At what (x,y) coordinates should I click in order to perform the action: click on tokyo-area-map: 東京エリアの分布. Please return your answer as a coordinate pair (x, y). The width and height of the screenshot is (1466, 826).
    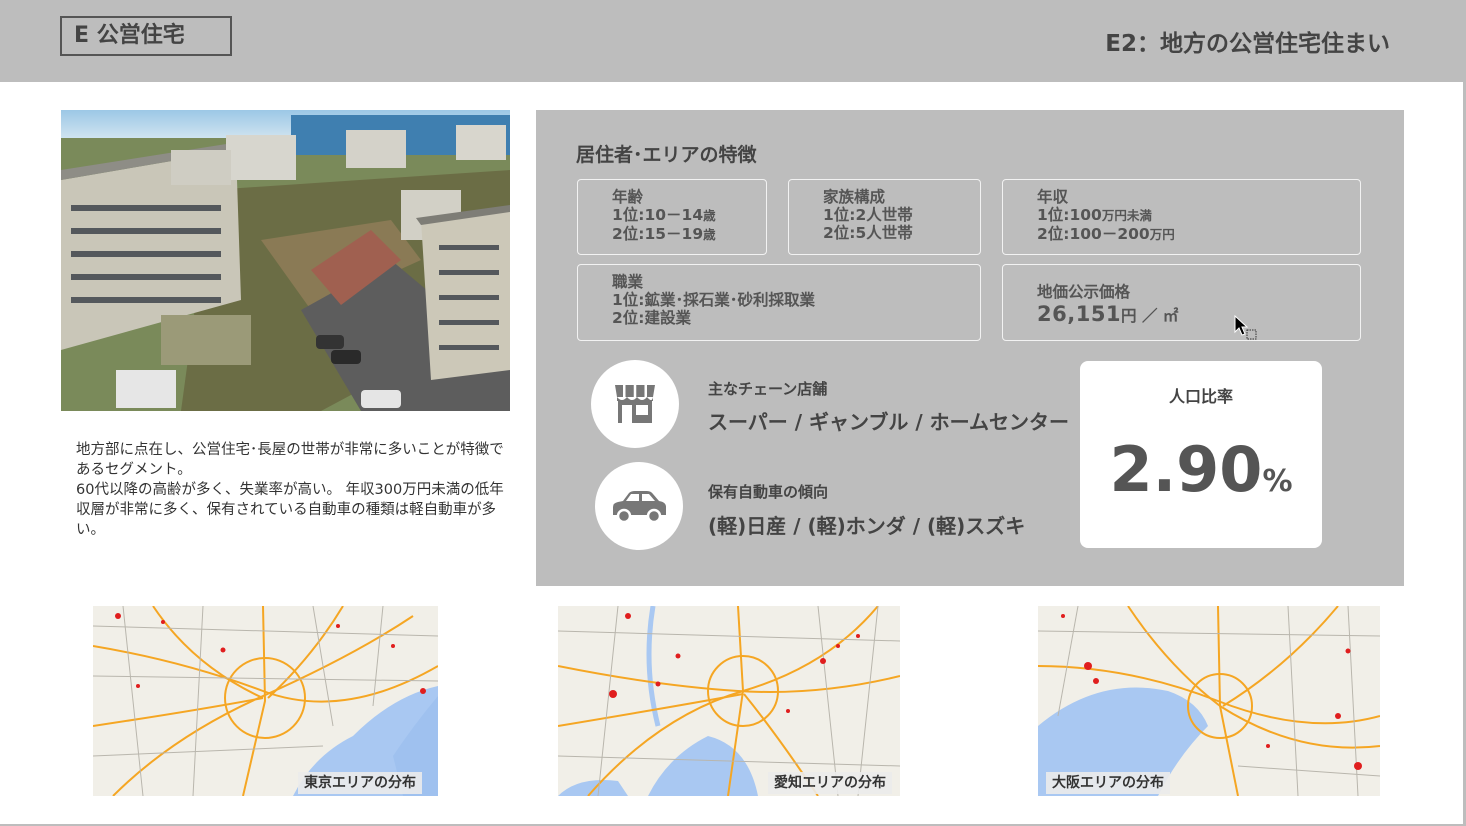
    Looking at the image, I should click on (265, 701).